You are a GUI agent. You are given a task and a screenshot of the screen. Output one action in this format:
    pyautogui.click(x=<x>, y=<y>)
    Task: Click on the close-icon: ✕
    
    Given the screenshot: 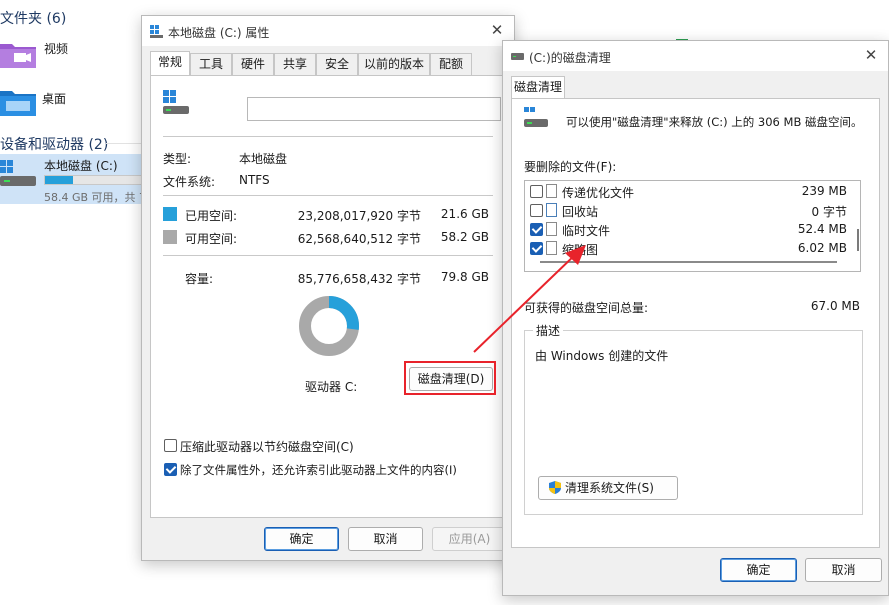 What is the action you would take?
    pyautogui.click(x=871, y=55)
    